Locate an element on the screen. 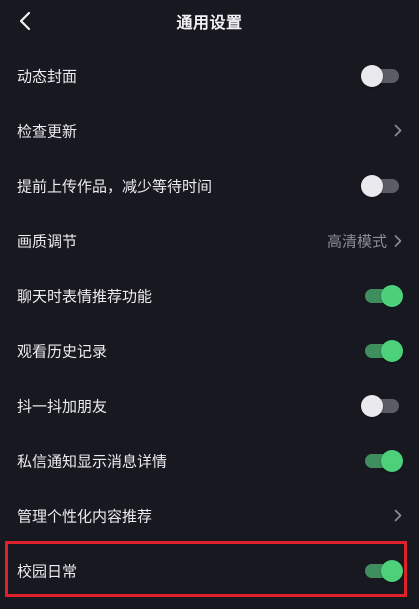 The width and height of the screenshot is (419, 609). setting-row-chat-emoji: 聊天时表情推荐功能 is located at coordinates (209, 295).